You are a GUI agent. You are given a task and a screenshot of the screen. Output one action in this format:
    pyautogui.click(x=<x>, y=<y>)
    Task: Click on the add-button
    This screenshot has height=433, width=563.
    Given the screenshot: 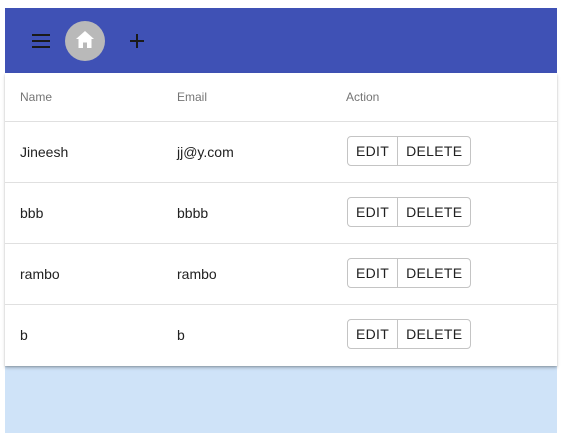 What is the action you would take?
    pyautogui.click(x=137, y=41)
    